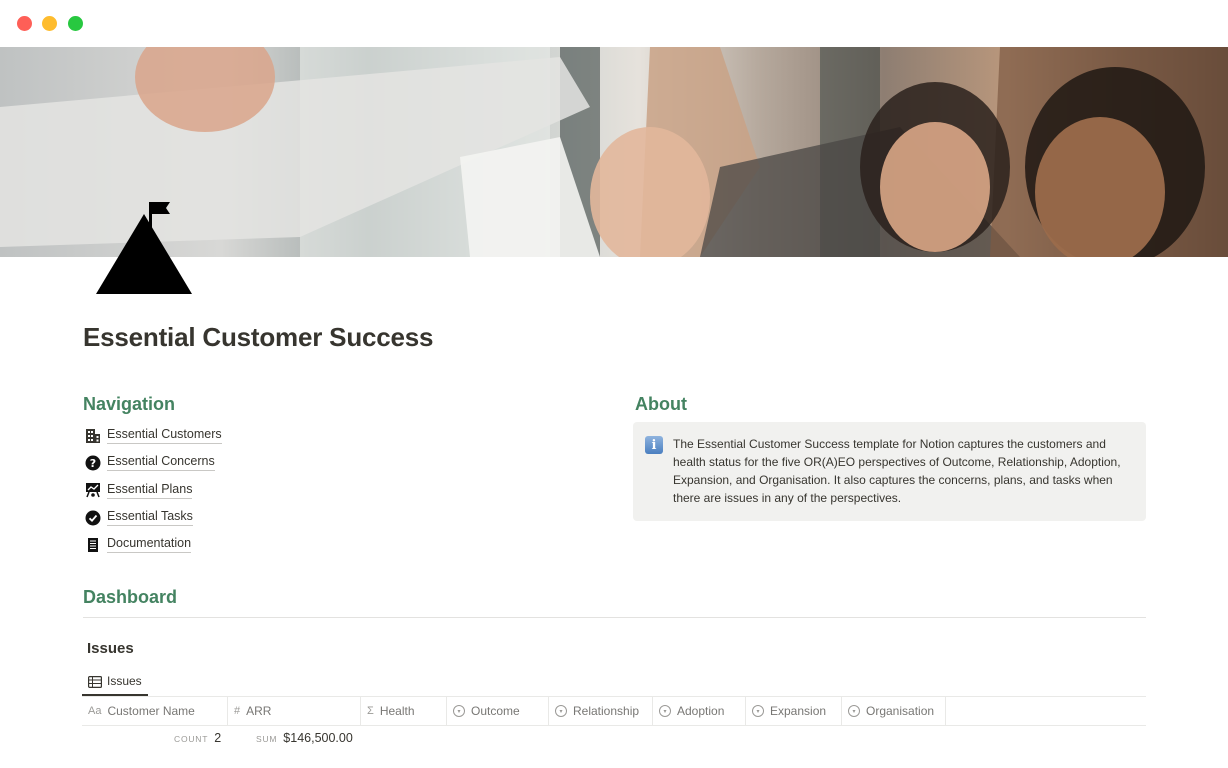 The height and width of the screenshot is (768, 1228). What do you see at coordinates (318, 738) in the screenshot?
I see `sum-value: $146,500.00` at bounding box center [318, 738].